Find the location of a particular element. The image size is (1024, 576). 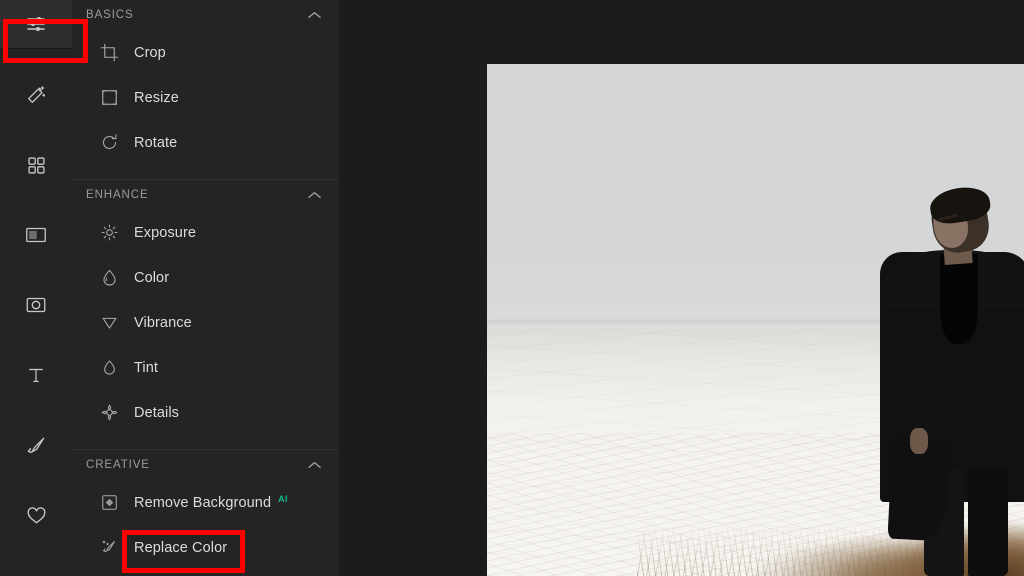

text-icon is located at coordinates (36, 375).